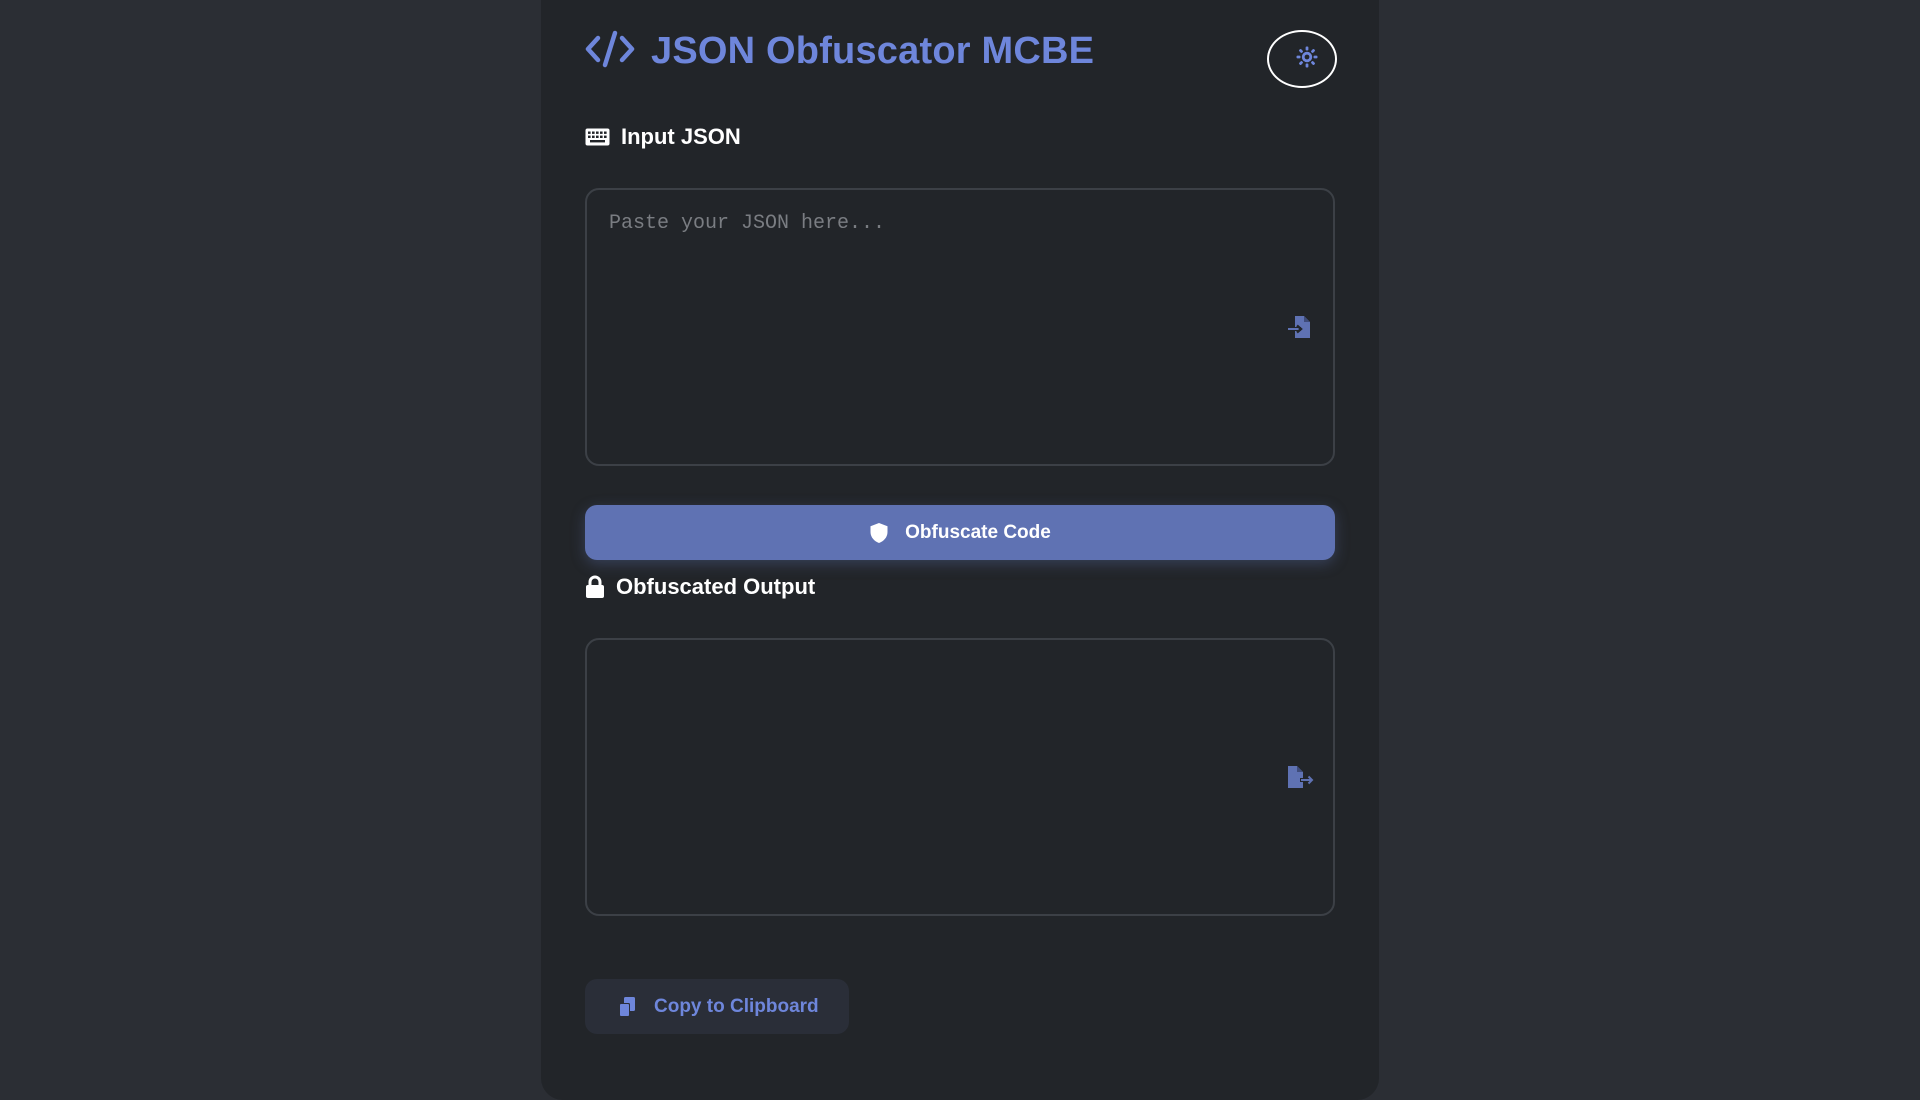  I want to click on sun-icon, so click(1307, 57).